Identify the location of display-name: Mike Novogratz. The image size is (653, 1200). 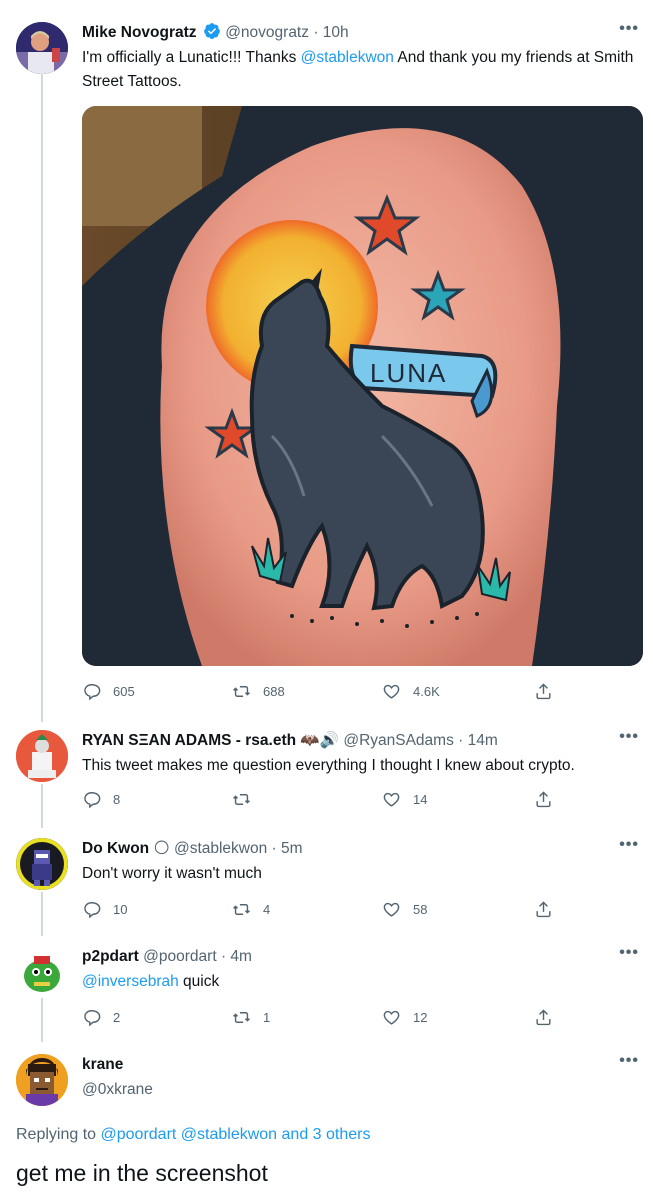
(139, 32).